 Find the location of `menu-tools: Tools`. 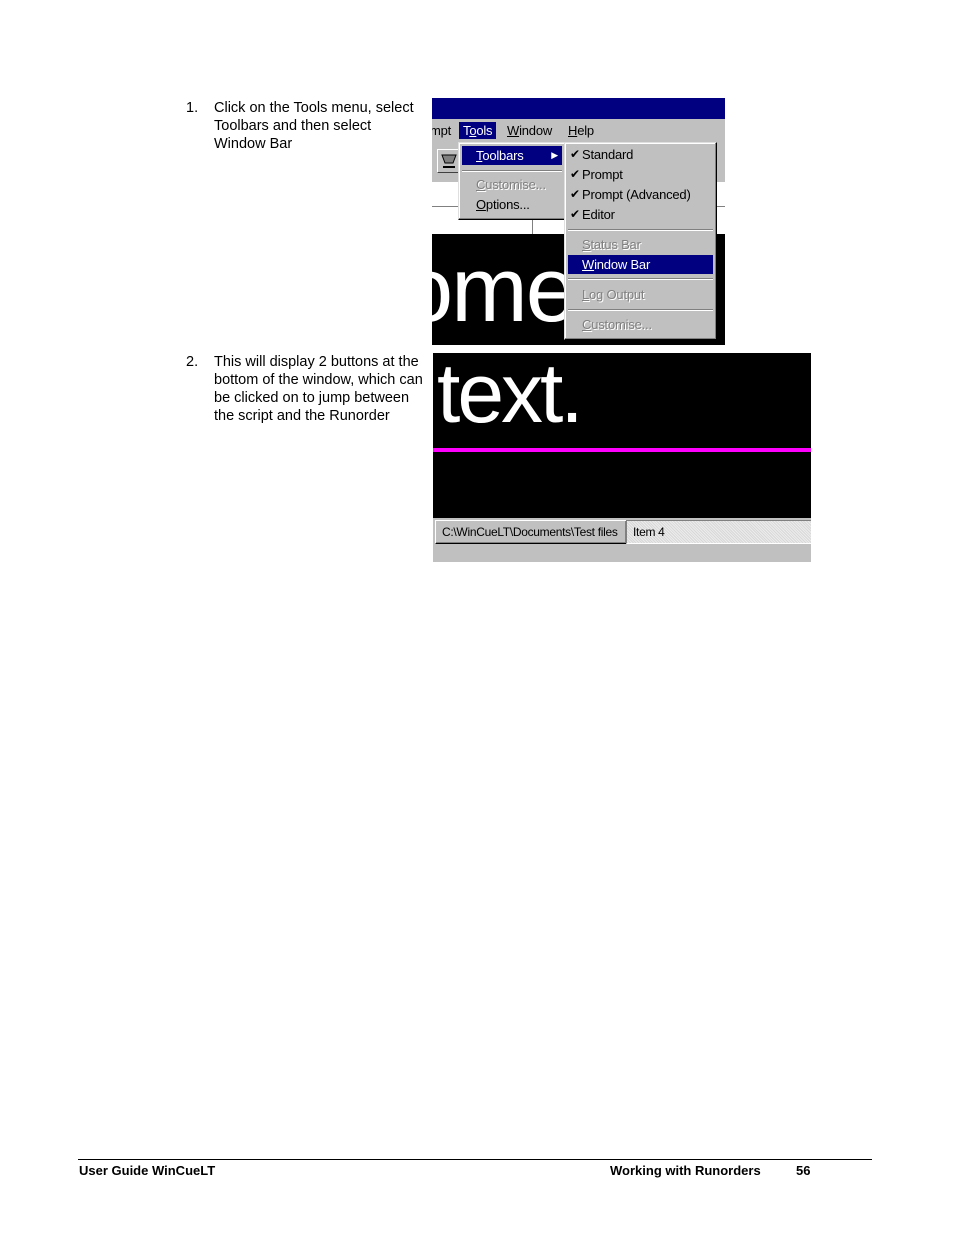

menu-tools: Tools is located at coordinates (478, 130).